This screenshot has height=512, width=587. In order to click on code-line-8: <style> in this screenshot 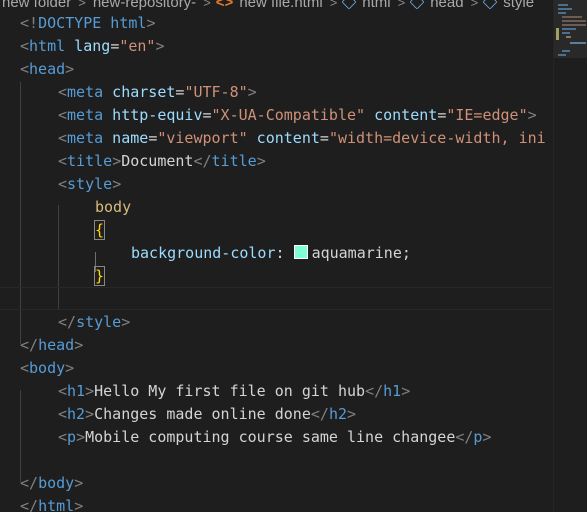, I will do `click(90, 184)`.